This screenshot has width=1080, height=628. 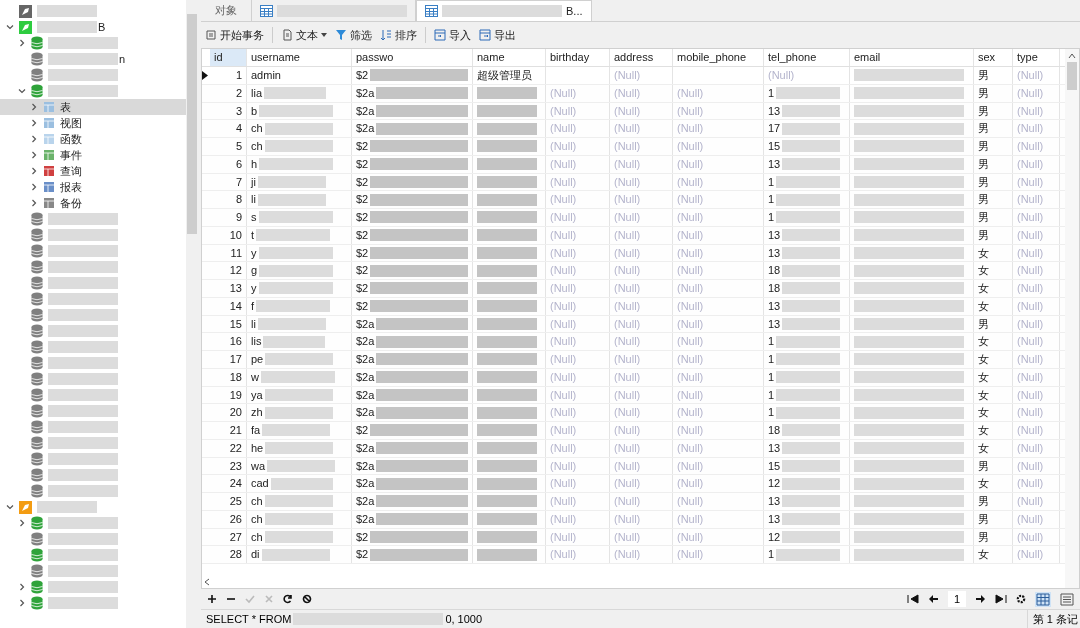 What do you see at coordinates (633, 147) in the screenshot?
I see `table-row: 5 ch $2 (Null) (Null) (Null) 15 男 (Null)` at bounding box center [633, 147].